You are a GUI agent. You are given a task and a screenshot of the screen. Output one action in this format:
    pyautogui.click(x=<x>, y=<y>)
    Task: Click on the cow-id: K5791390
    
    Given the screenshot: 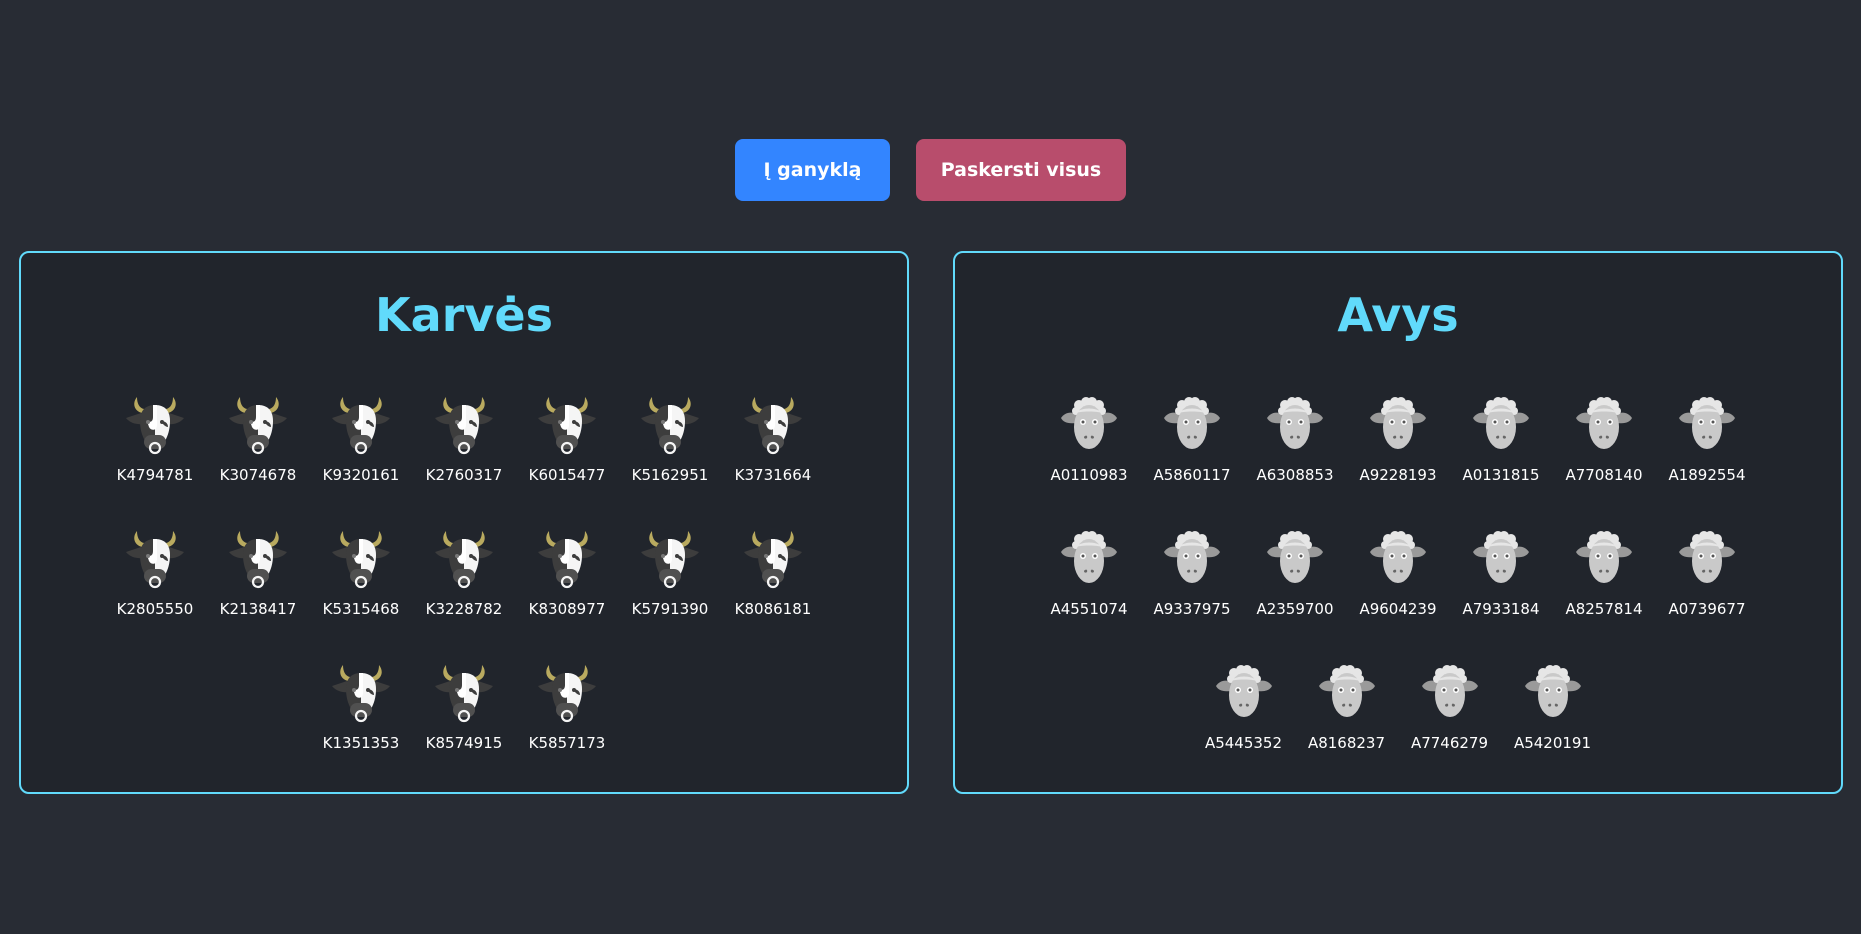 What is the action you would take?
    pyautogui.click(x=670, y=609)
    